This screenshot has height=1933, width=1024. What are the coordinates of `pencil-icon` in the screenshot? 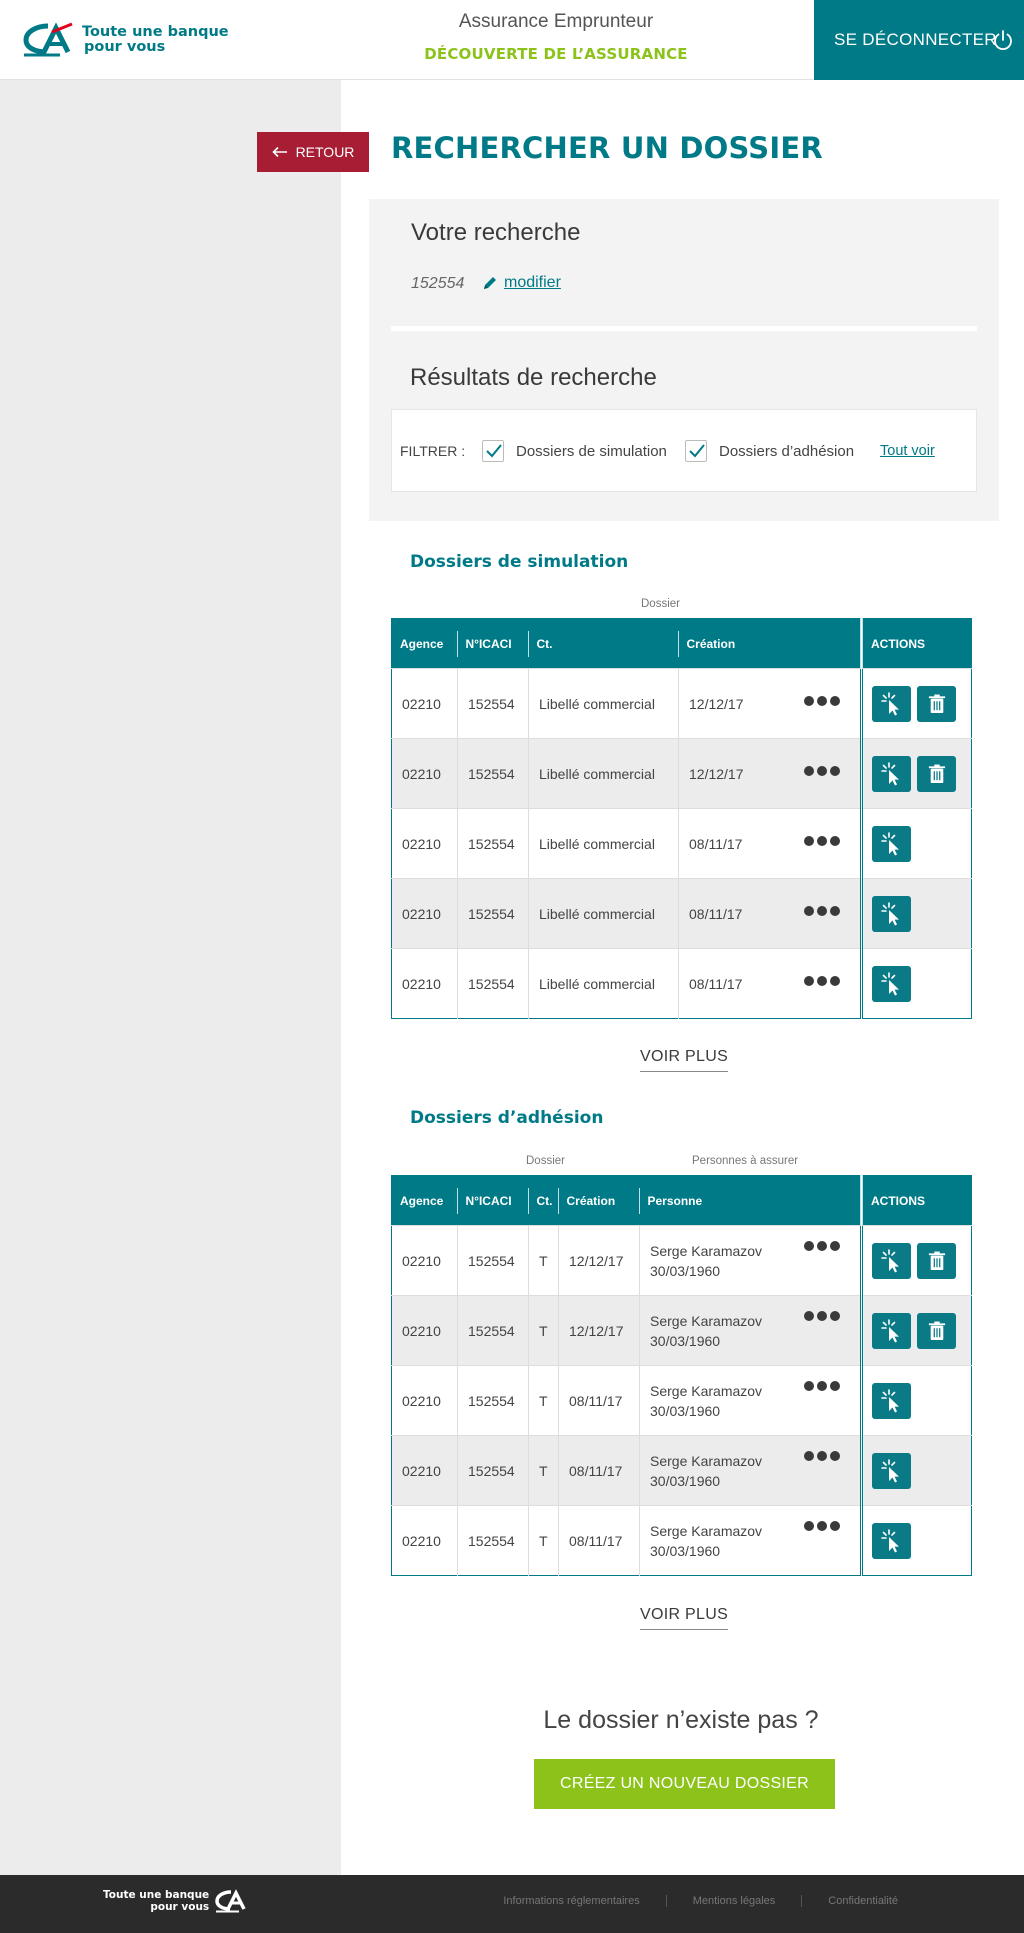 It's located at (490, 283).